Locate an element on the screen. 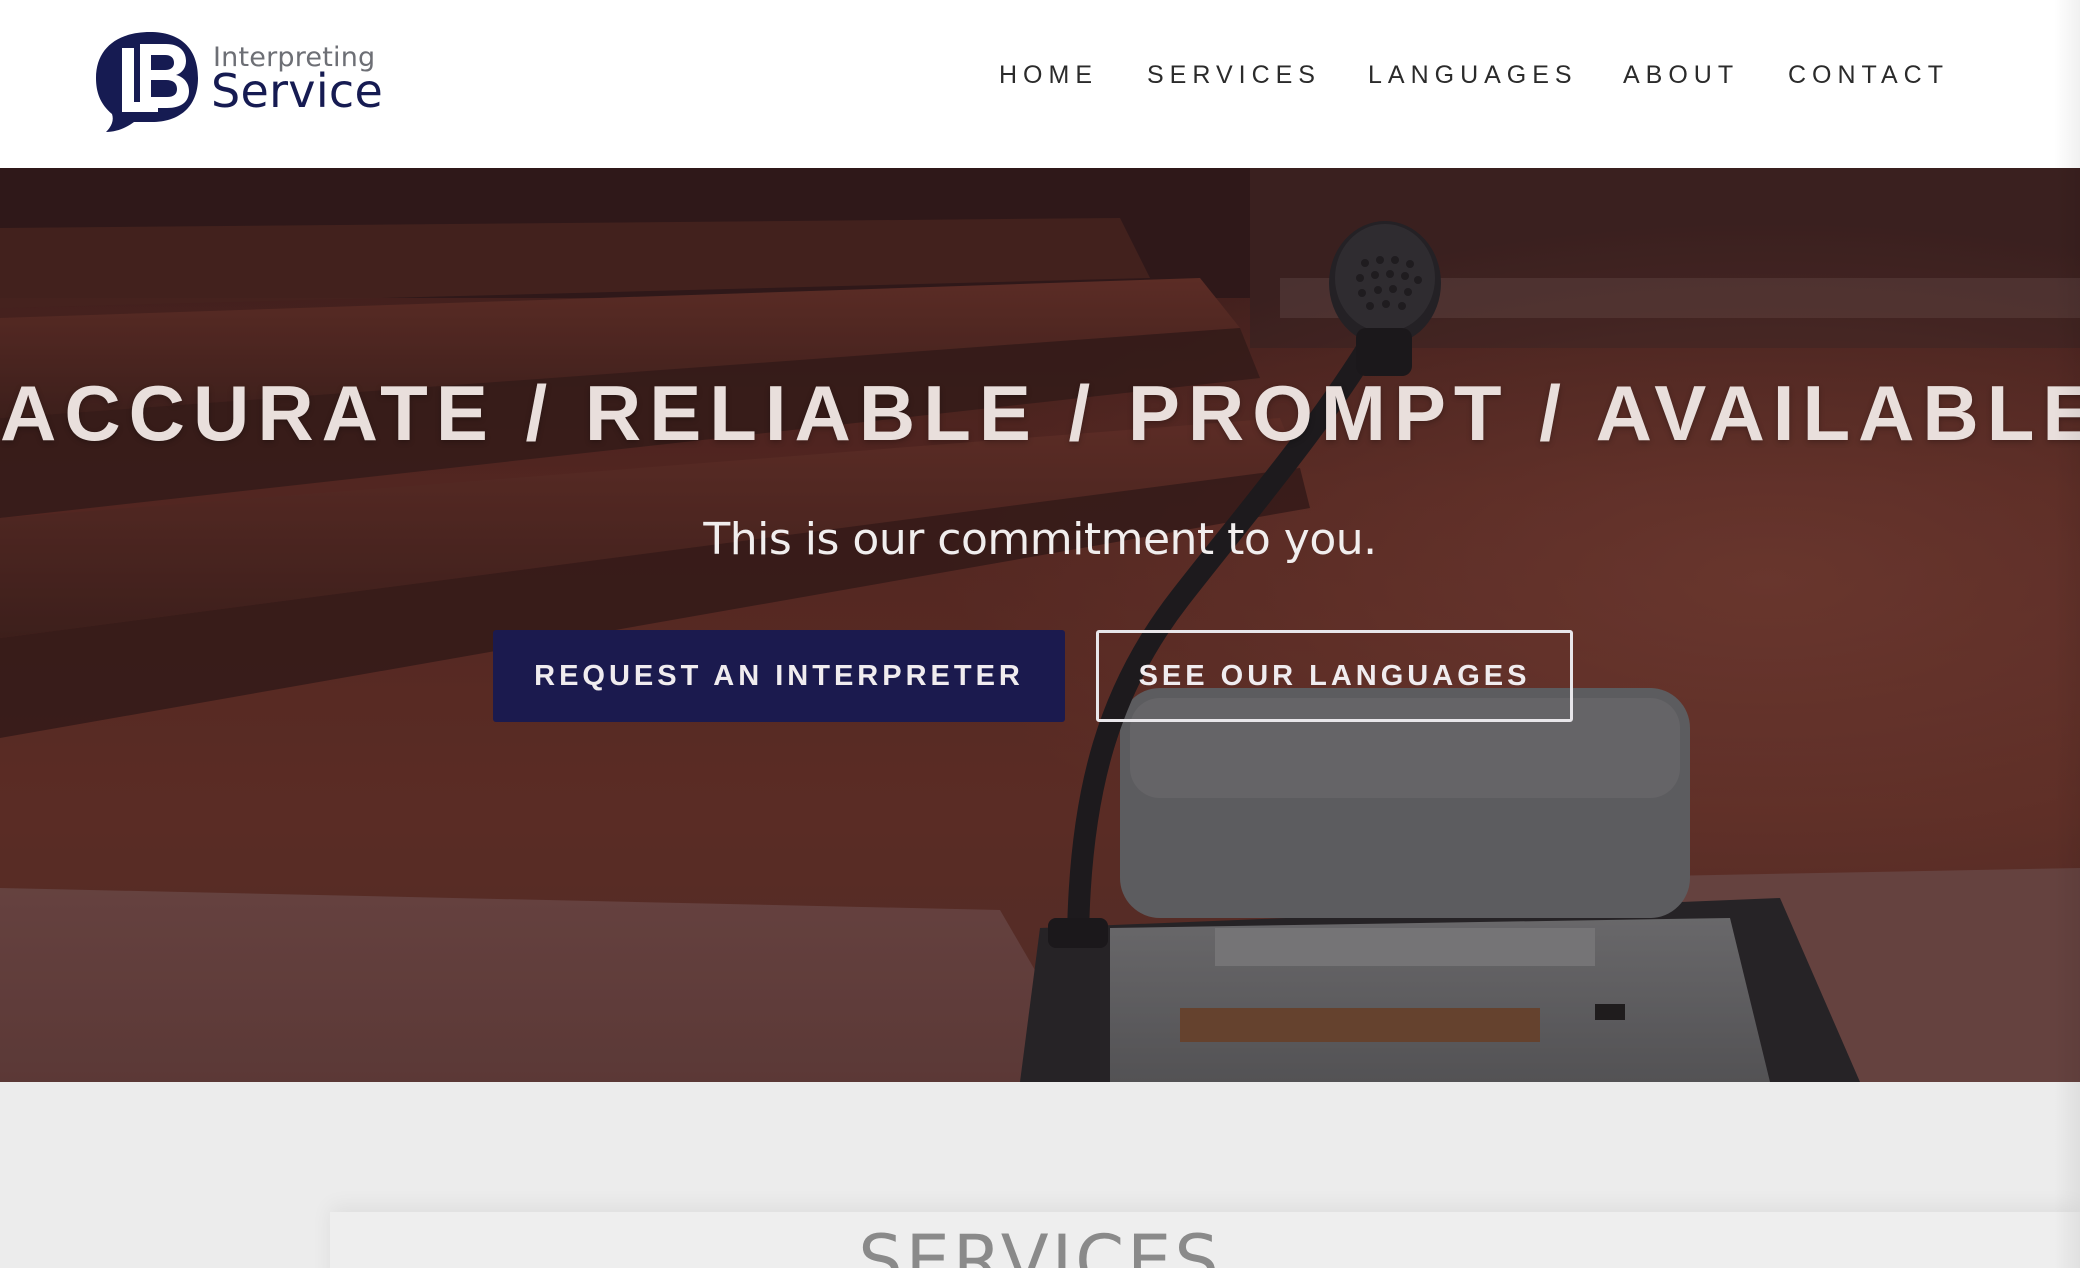 This screenshot has height=1268, width=2080. nav-about: ABOUT is located at coordinates (1681, 75).